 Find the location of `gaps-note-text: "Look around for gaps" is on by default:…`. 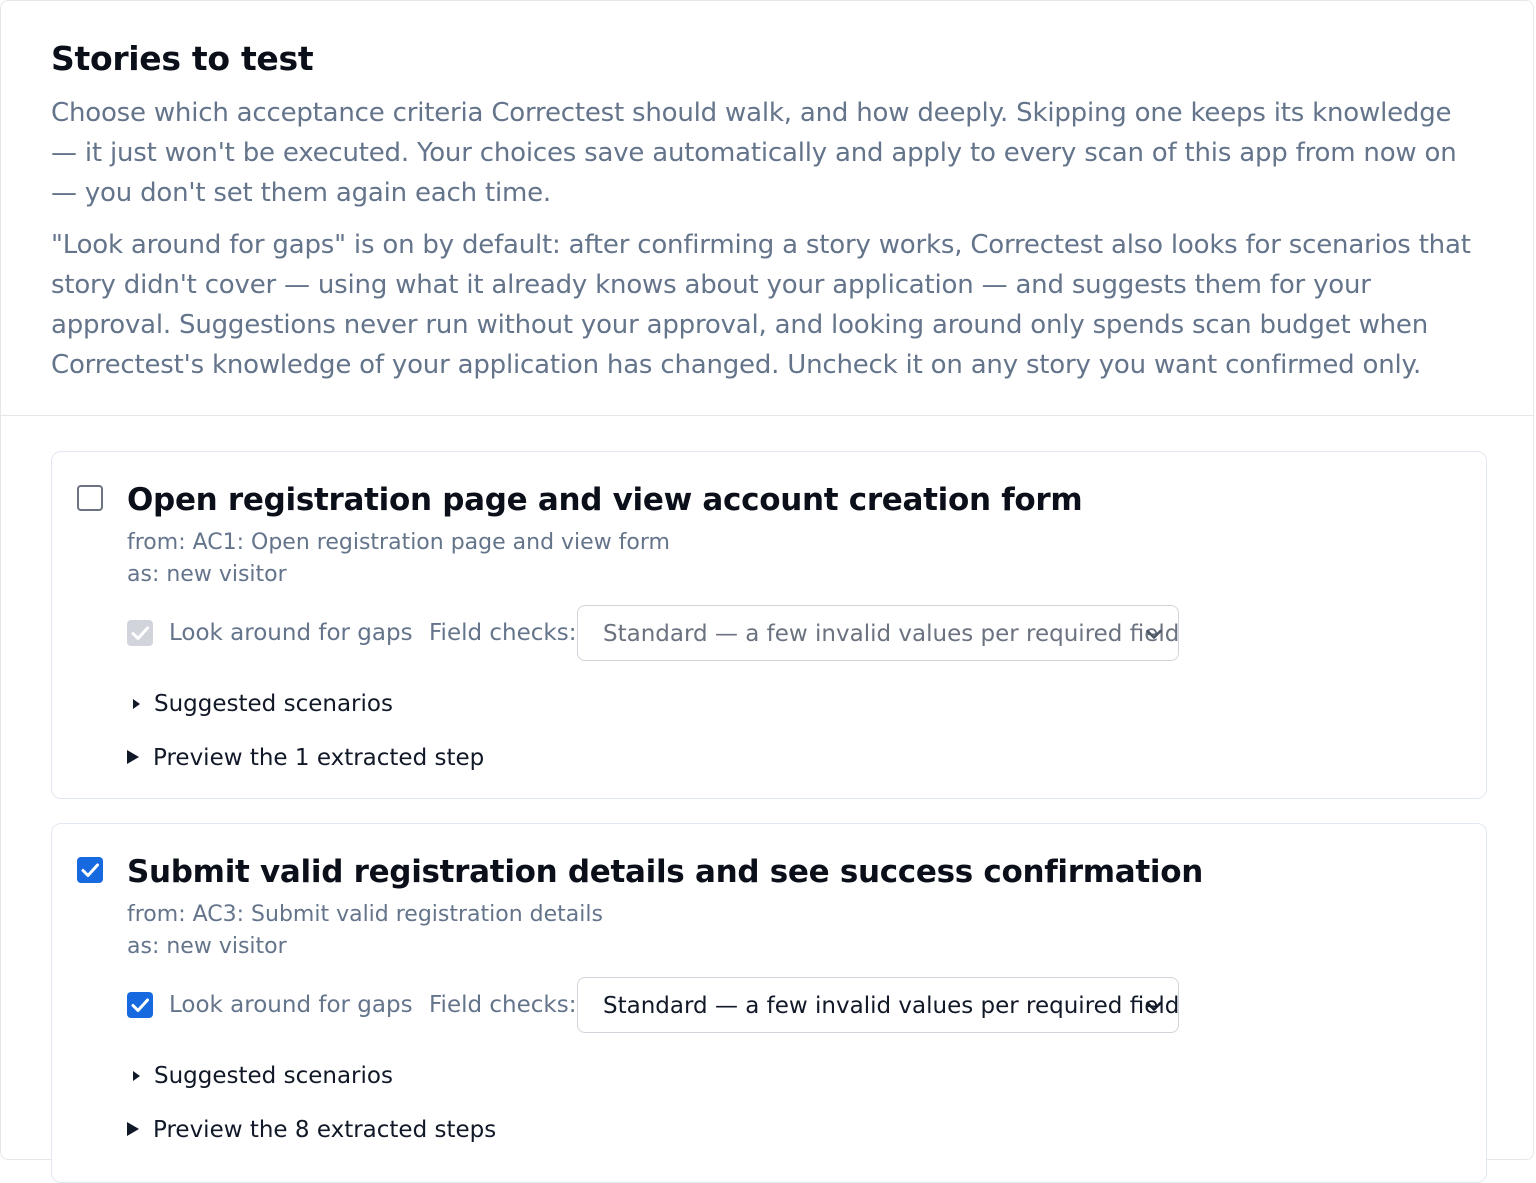

gaps-note-text: "Look around for gaps" is on by default:… is located at coordinates (761, 305).